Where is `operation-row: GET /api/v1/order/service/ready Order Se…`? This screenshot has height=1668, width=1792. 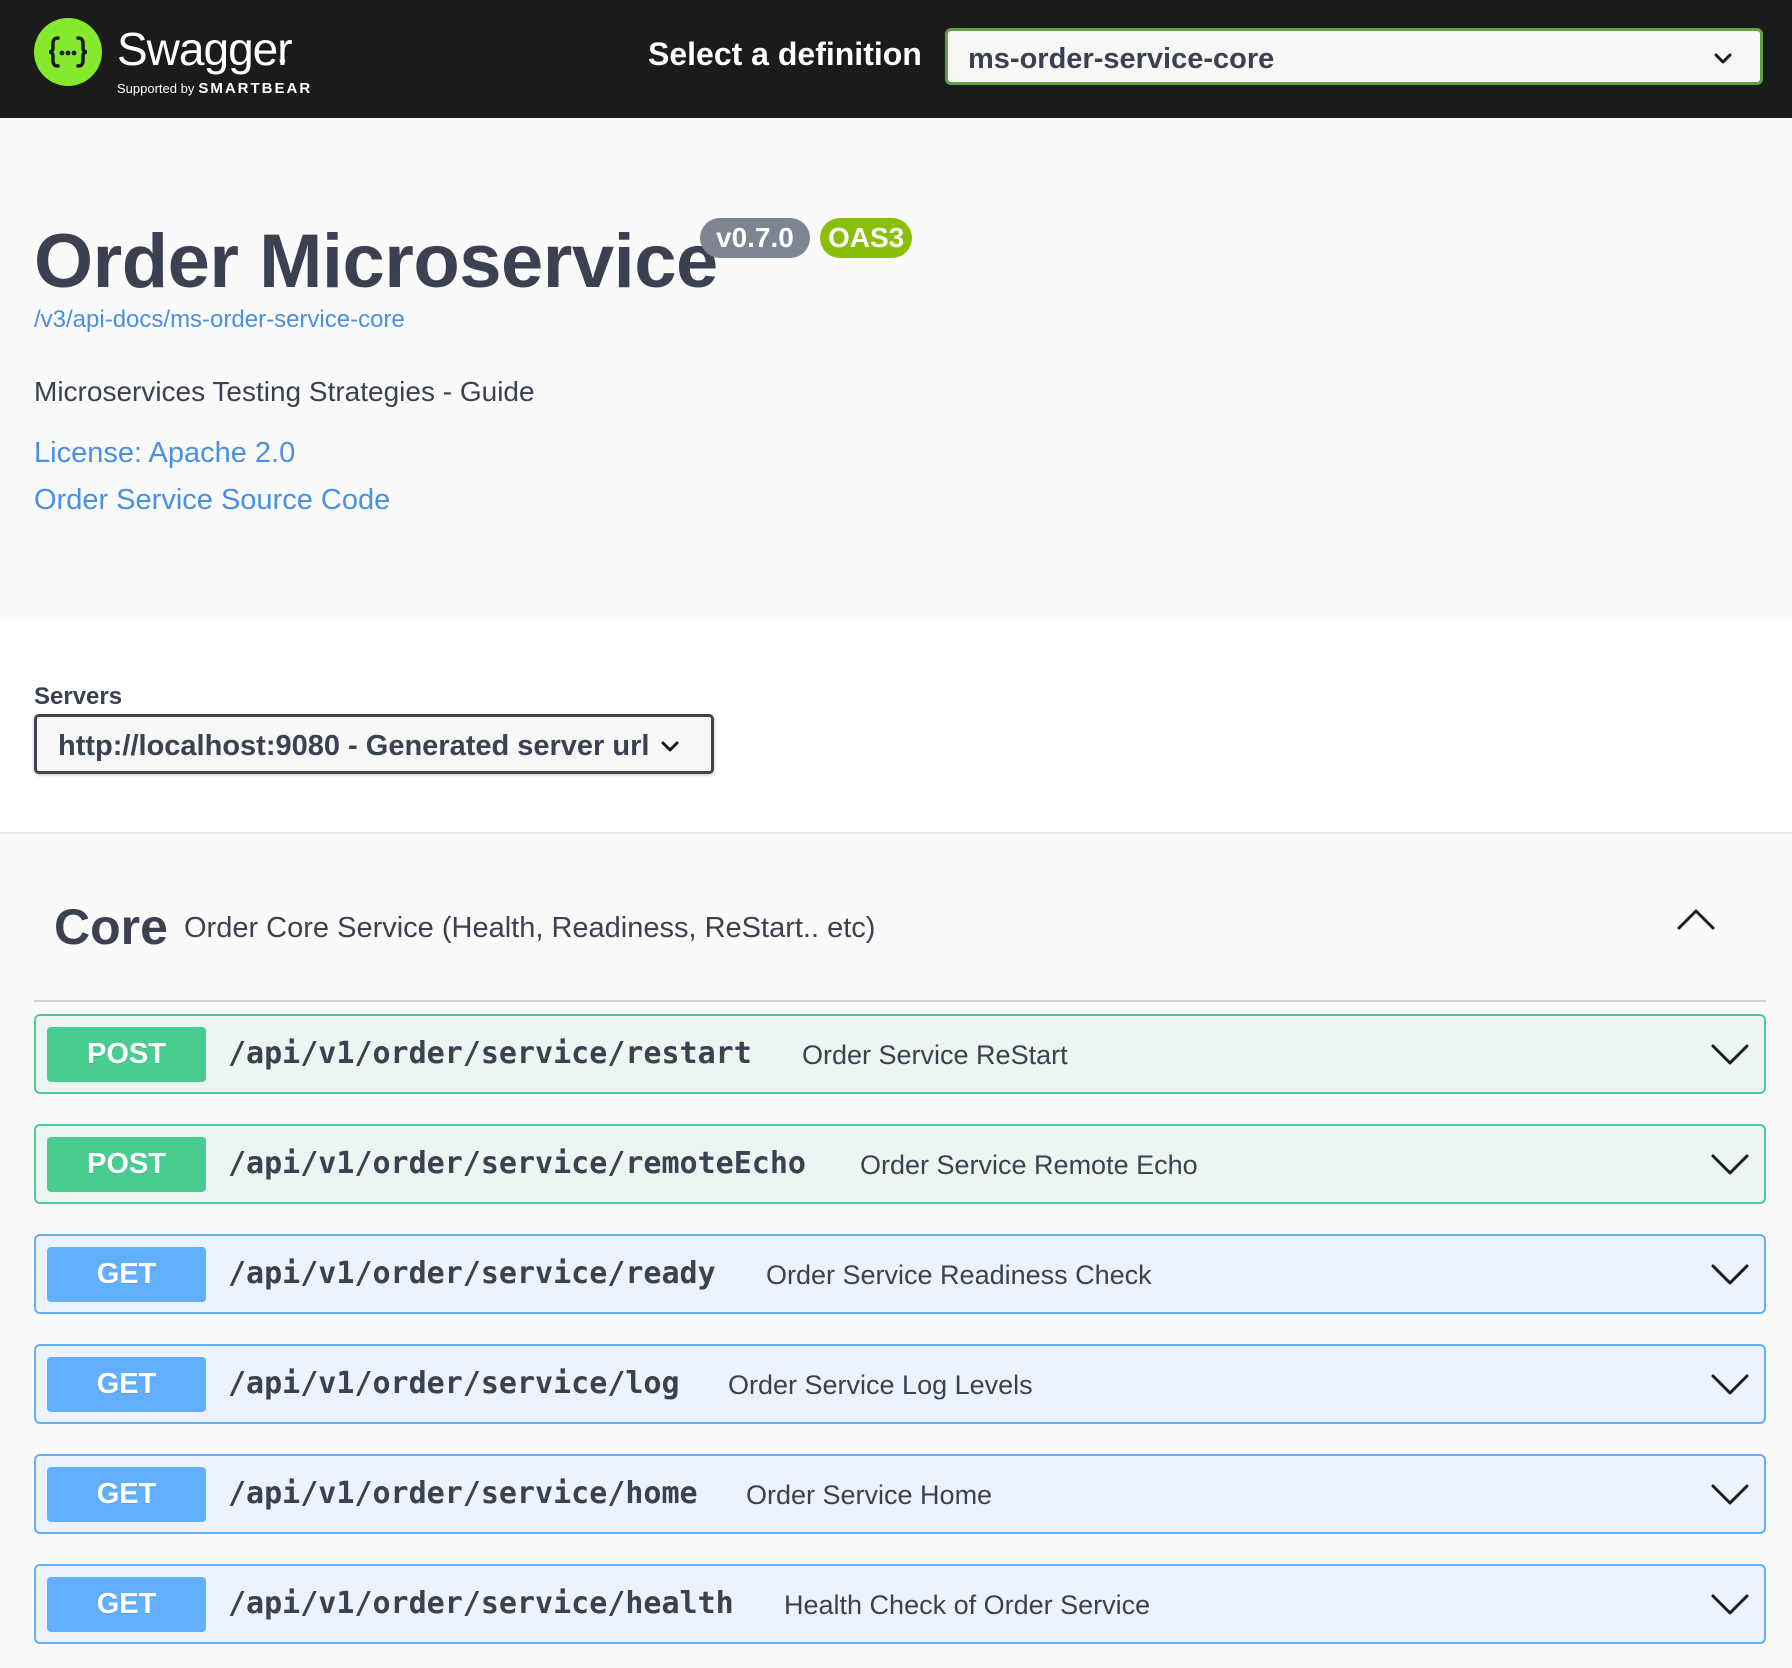 operation-row: GET /api/v1/order/service/ready Order Se… is located at coordinates (900, 1274).